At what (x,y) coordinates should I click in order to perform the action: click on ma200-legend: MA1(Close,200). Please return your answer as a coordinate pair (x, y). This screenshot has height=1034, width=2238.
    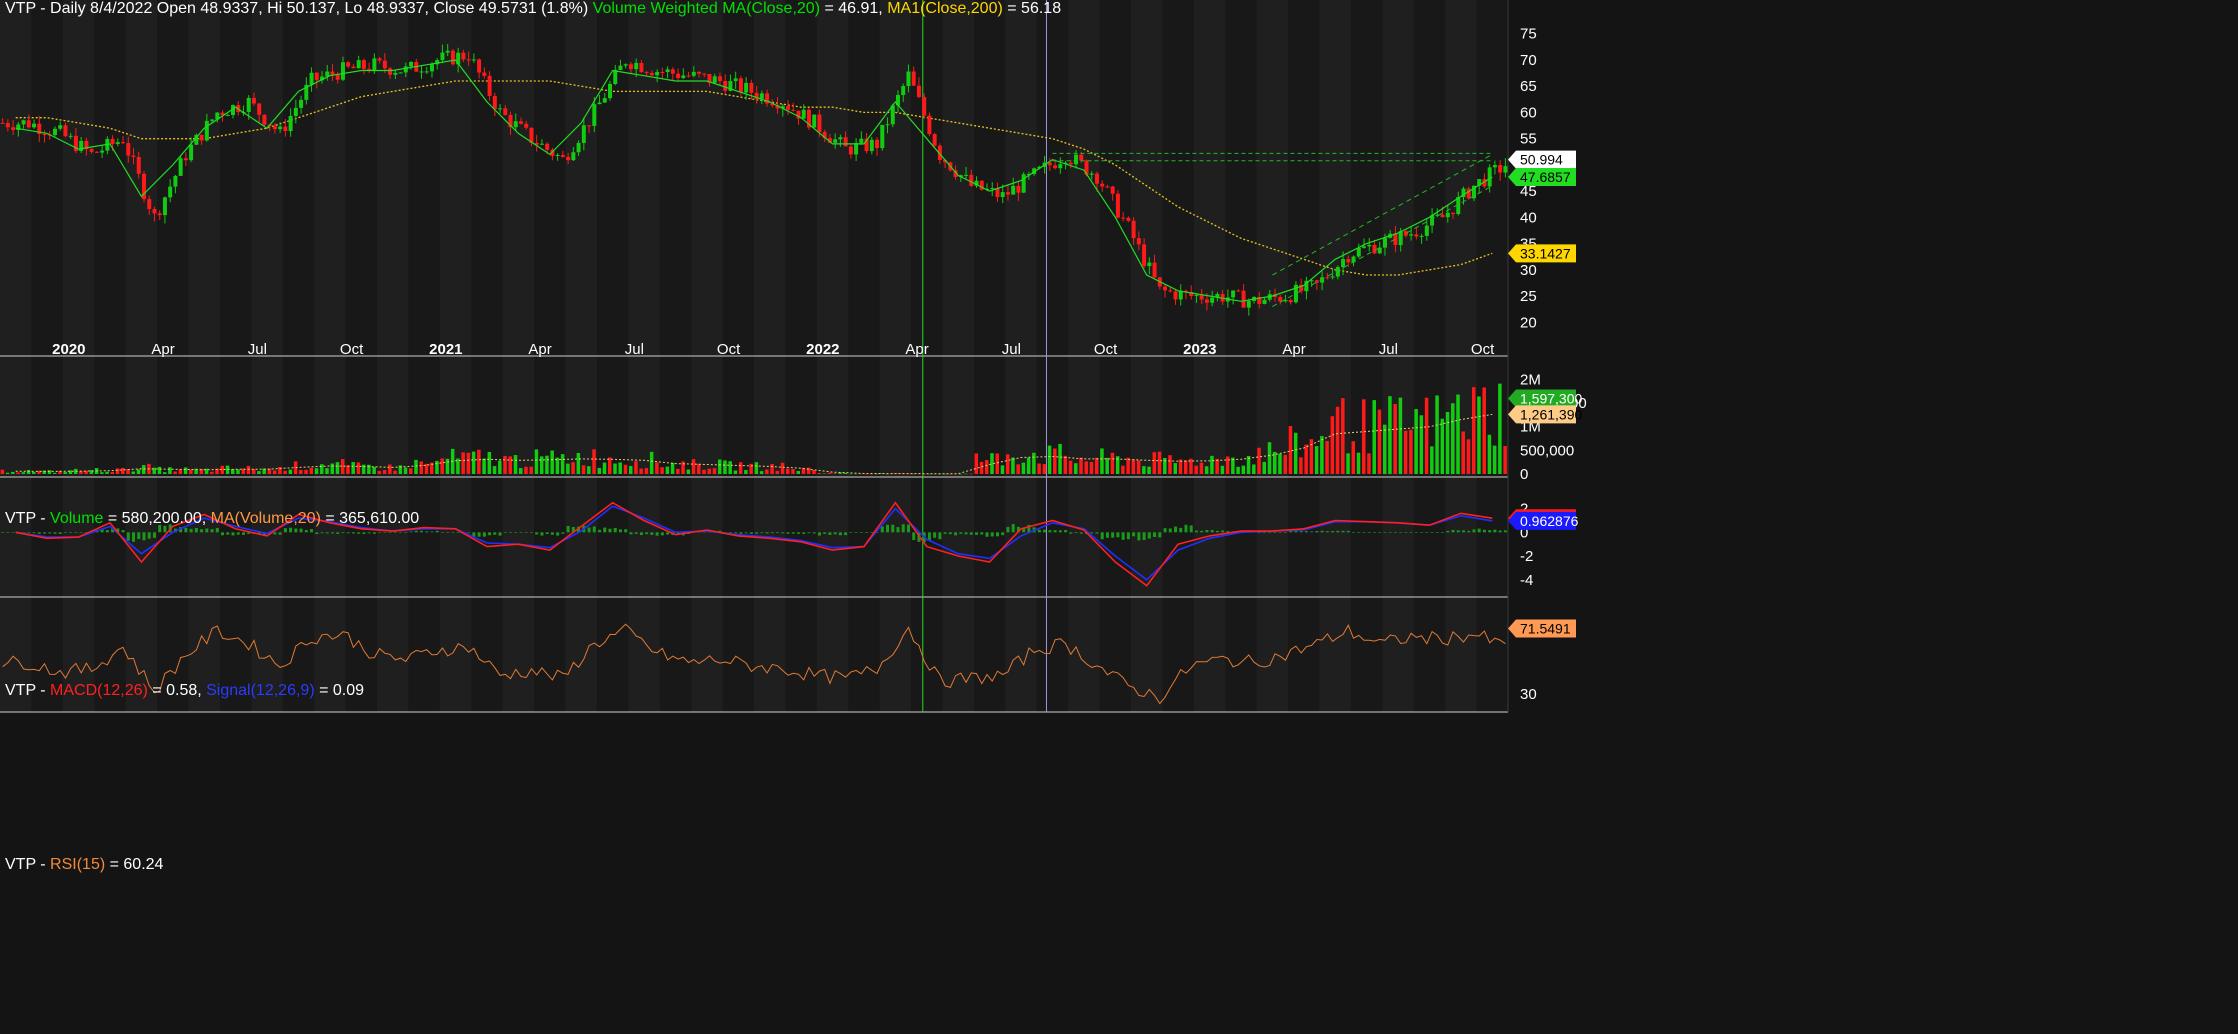
    Looking at the image, I should click on (945, 8).